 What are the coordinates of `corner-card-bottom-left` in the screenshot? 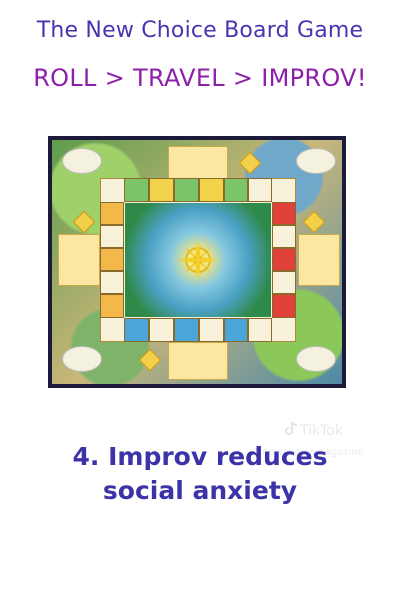 It's located at (82, 359).